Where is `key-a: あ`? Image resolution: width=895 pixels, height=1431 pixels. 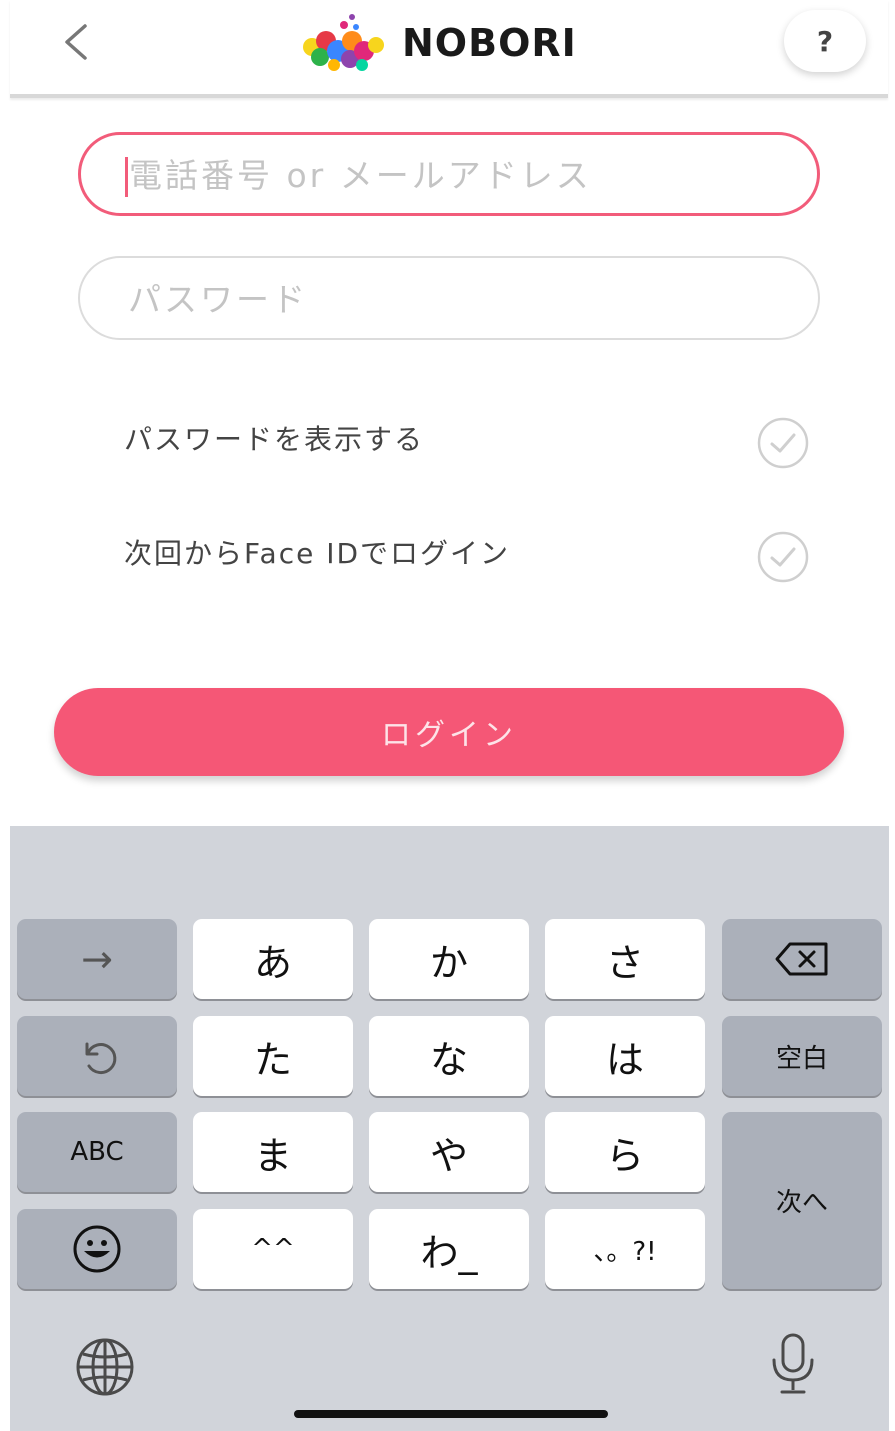 key-a: あ is located at coordinates (273, 959).